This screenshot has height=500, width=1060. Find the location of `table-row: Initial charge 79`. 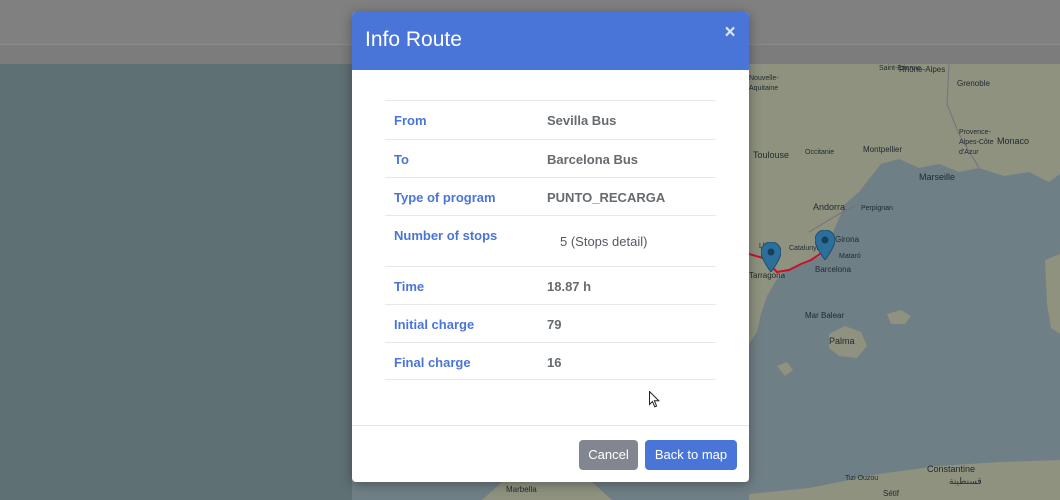

table-row: Initial charge 79 is located at coordinates (550, 323).